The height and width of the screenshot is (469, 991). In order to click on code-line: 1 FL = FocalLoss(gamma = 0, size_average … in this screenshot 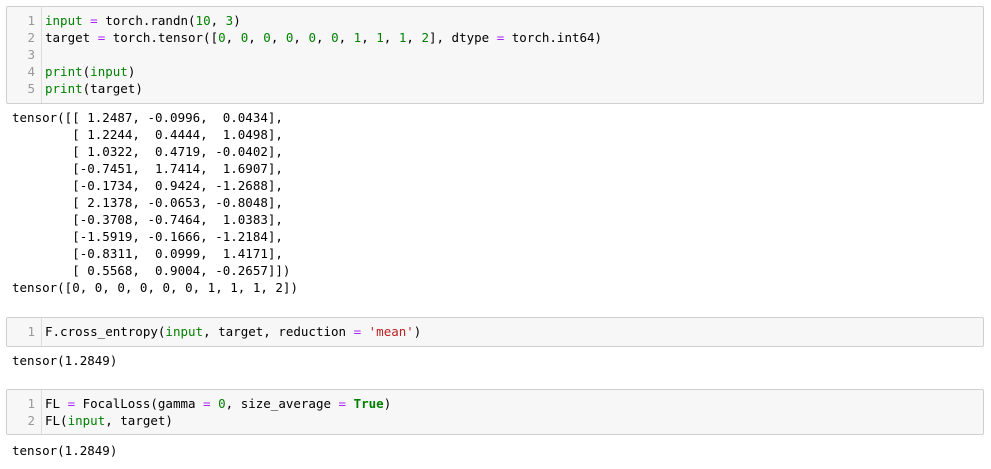, I will do `click(495, 403)`.